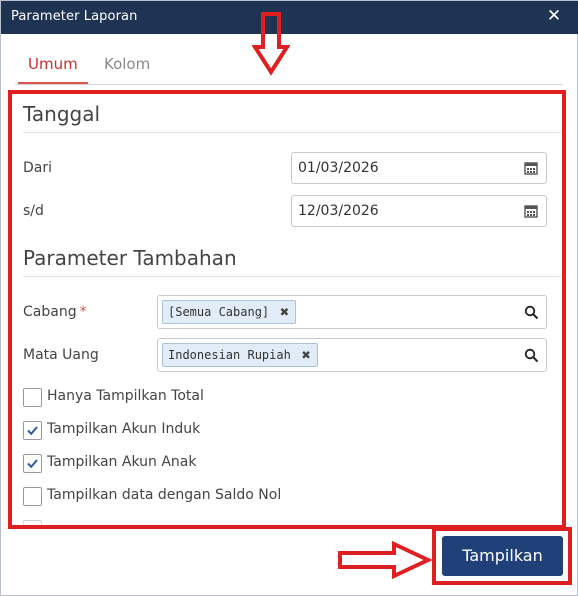 The image size is (578, 596). What do you see at coordinates (502, 556) in the screenshot?
I see `show-report-button: Tampilkan` at bounding box center [502, 556].